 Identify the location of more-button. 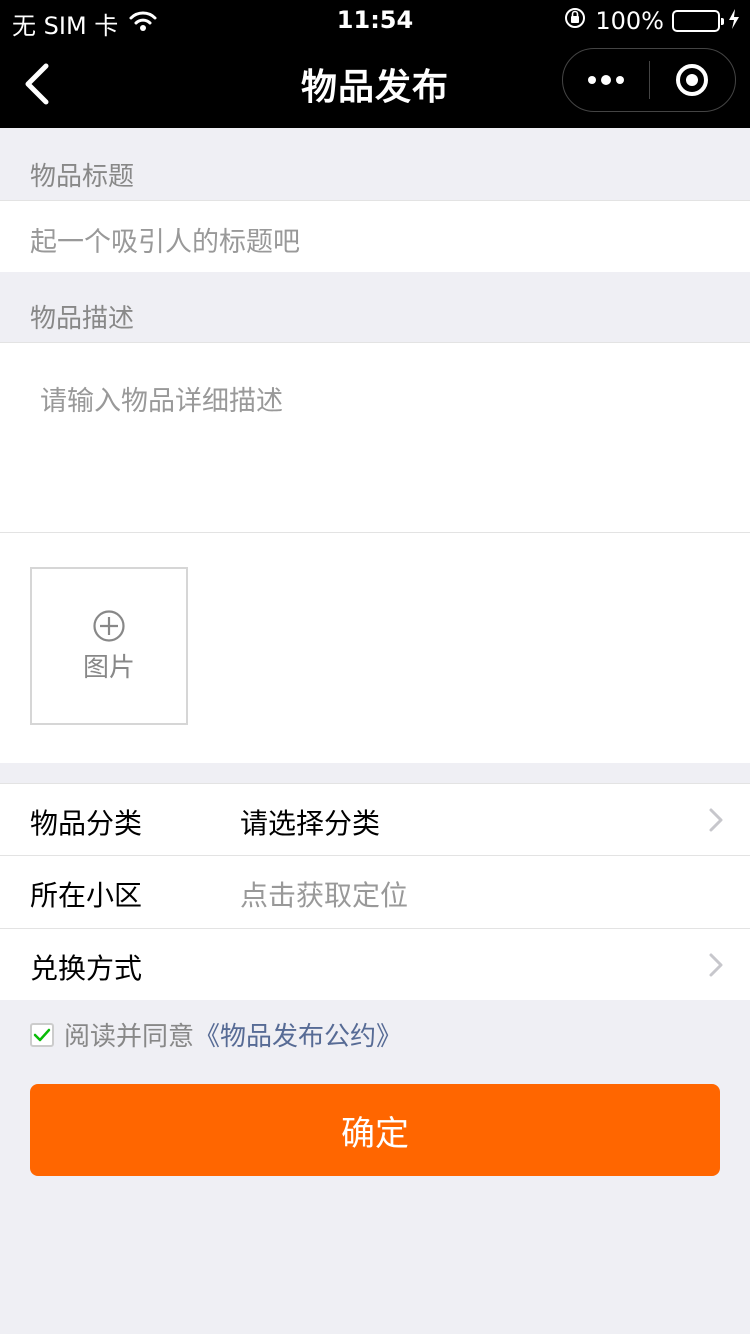
(606, 80).